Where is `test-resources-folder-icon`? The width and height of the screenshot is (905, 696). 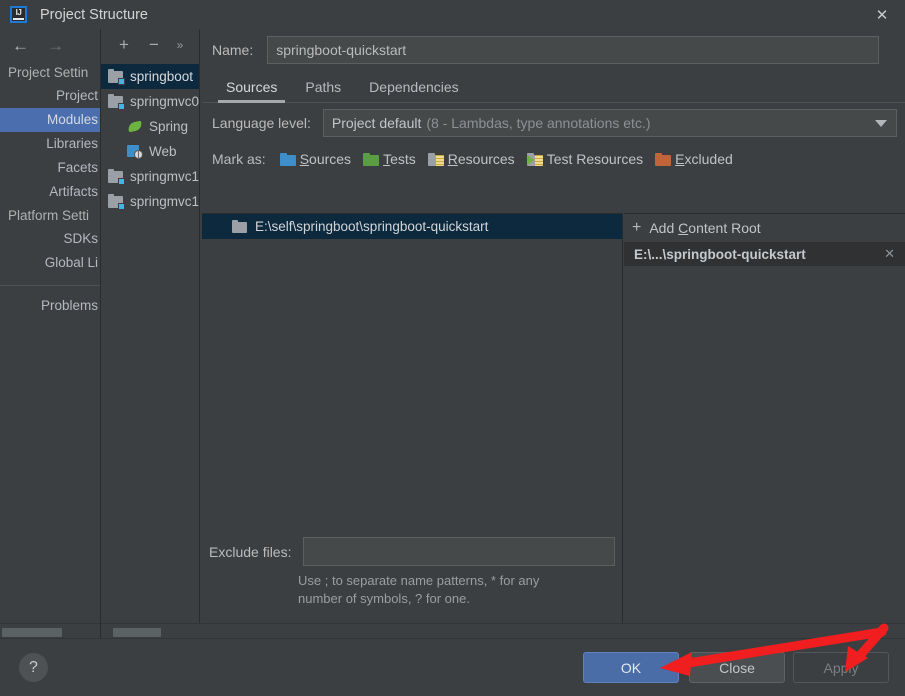
test-resources-folder-icon is located at coordinates (534, 159).